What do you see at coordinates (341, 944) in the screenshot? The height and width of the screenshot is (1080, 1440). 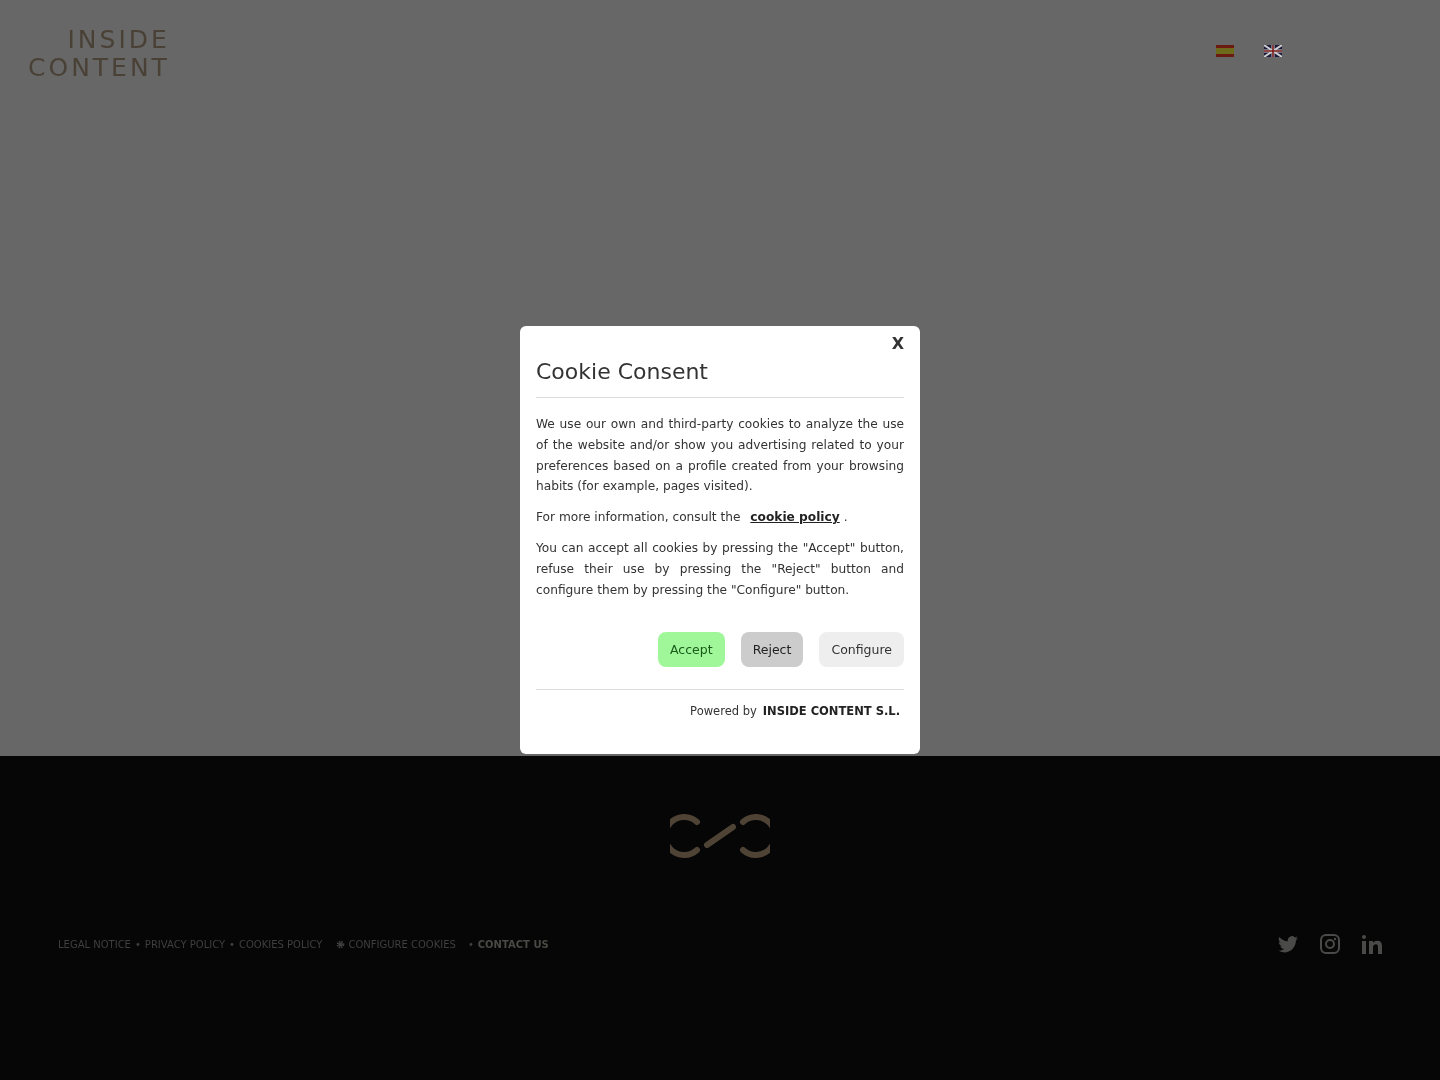 I see `gear-icon` at bounding box center [341, 944].